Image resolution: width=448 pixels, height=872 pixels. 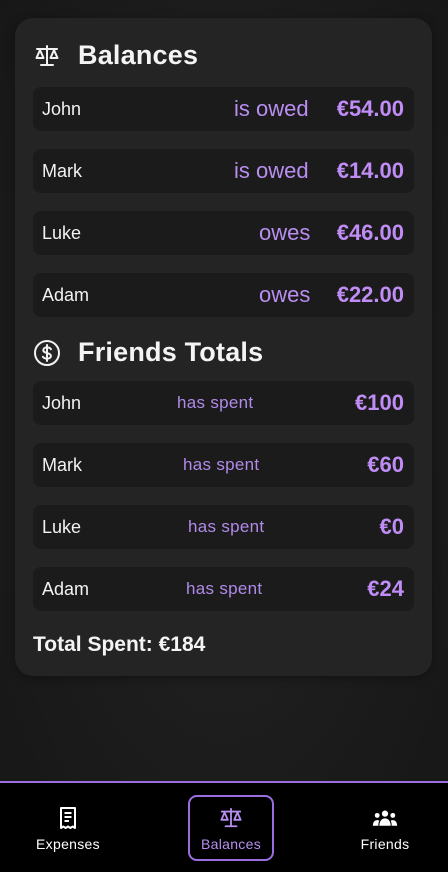 I want to click on friend-name: Mark, so click(x=62, y=465).